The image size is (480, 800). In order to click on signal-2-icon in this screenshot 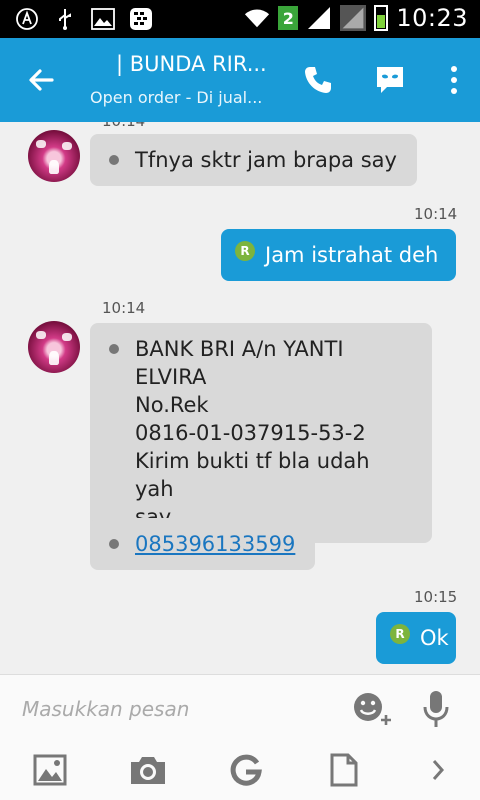, I will do `click(353, 18)`.